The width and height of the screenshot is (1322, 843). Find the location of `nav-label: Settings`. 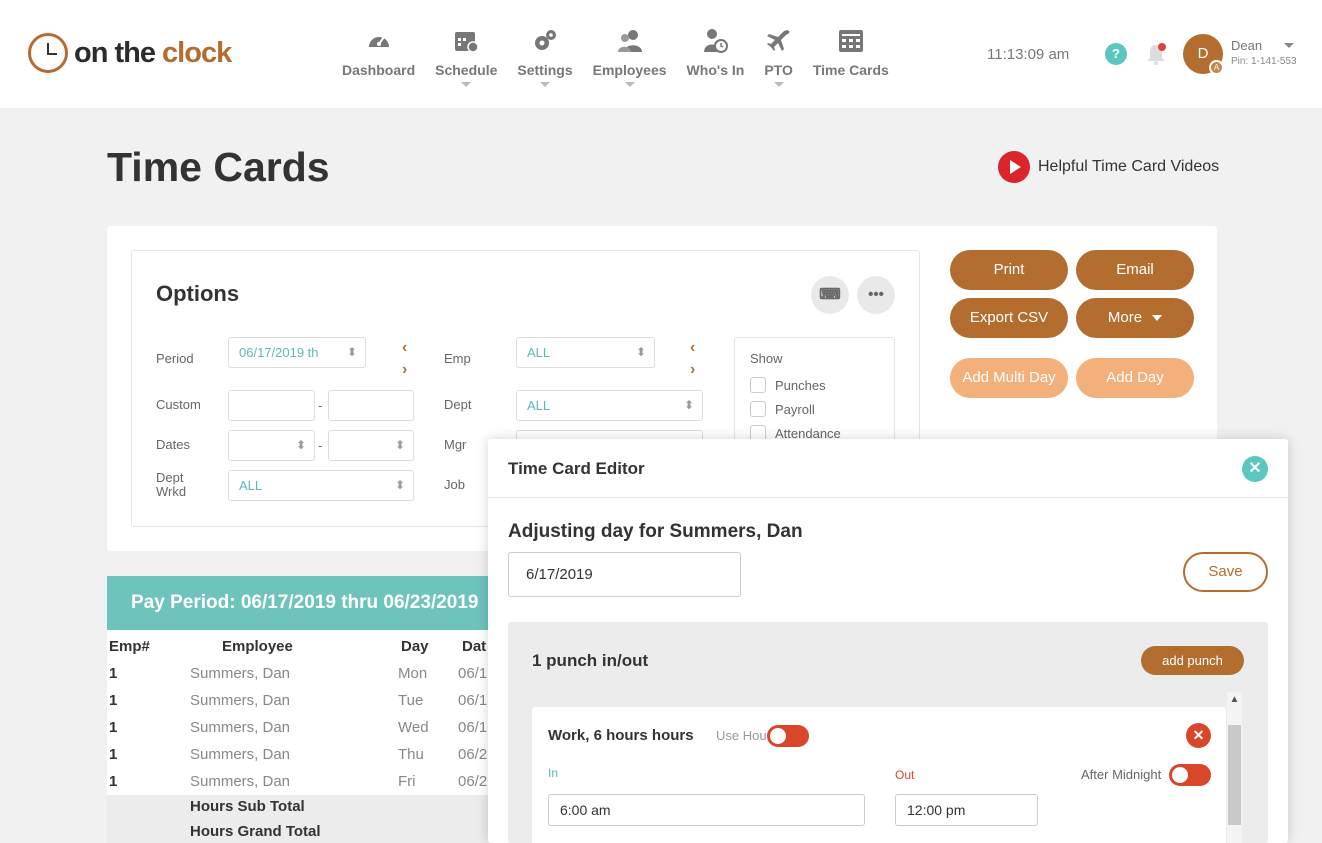

nav-label: Settings is located at coordinates (545, 70).